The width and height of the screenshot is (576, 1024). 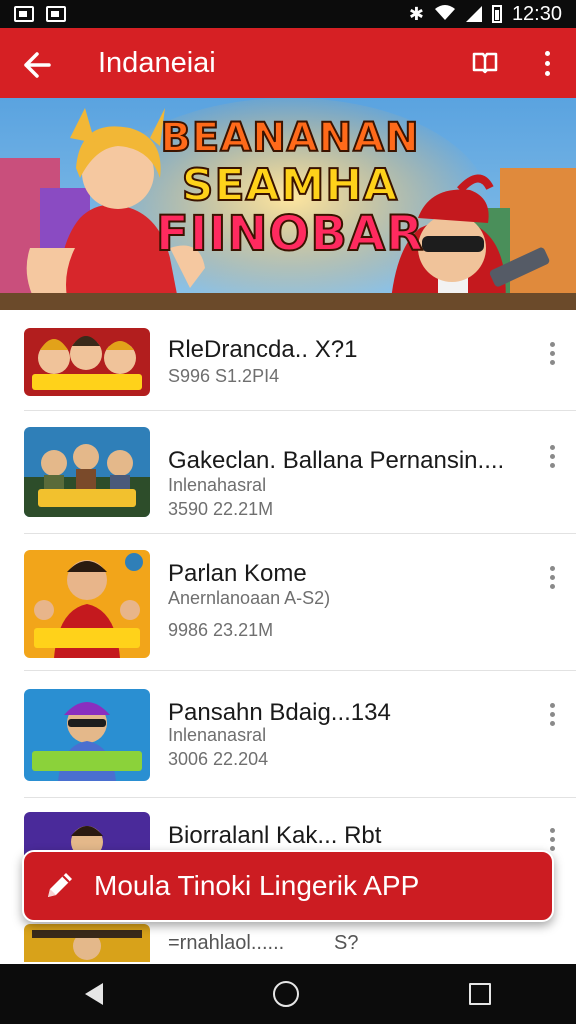 What do you see at coordinates (288, 14) in the screenshot?
I see `status-bar: ✱ 12:30` at bounding box center [288, 14].